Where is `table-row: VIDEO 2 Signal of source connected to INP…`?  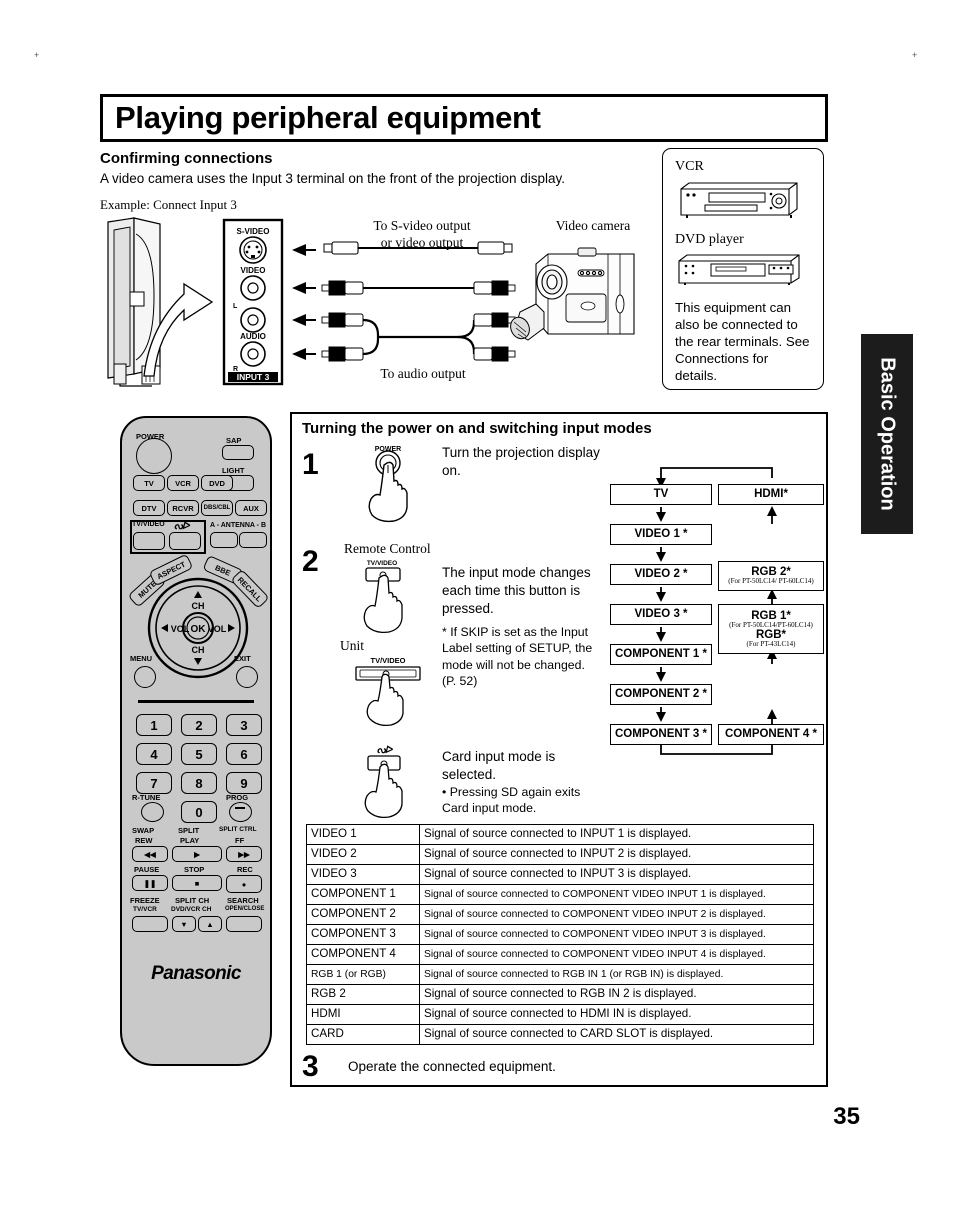
table-row: VIDEO 2 Signal of source connected to INP… is located at coordinates (560, 854).